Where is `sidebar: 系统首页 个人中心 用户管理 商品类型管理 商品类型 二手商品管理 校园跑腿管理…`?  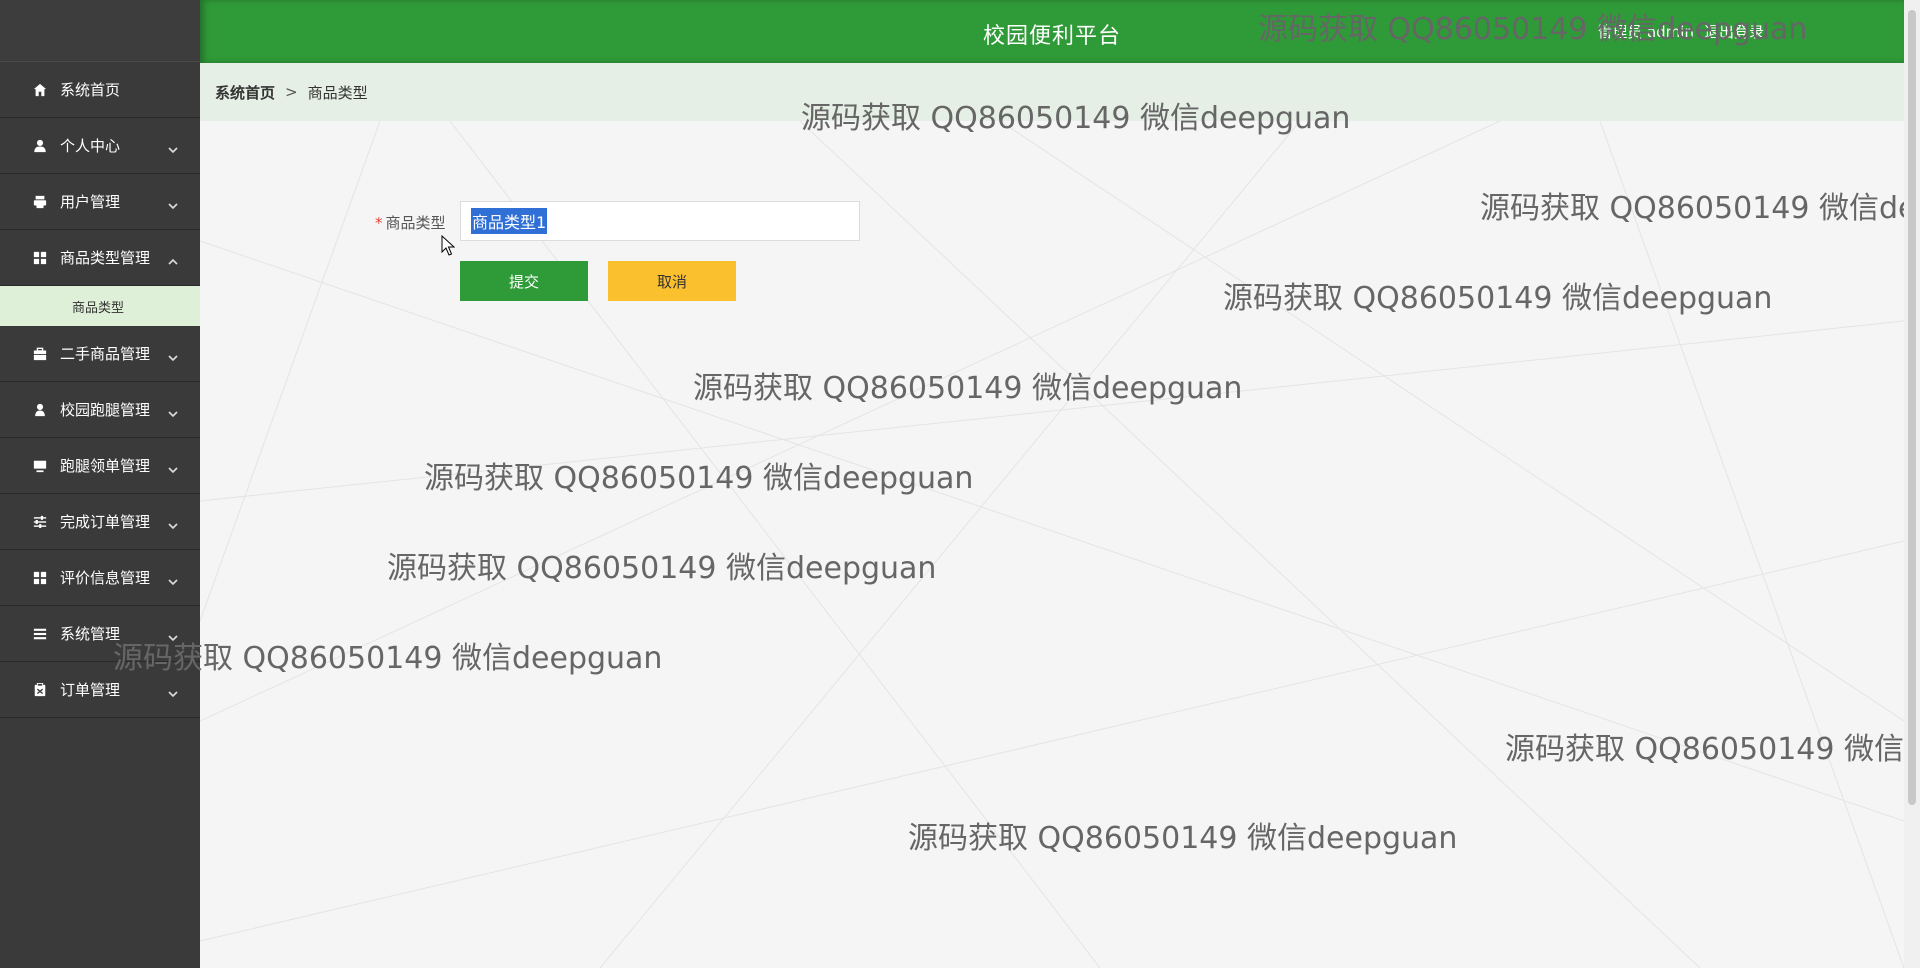
sidebar: 系统首页 个人中心 用户管理 商品类型管理 商品类型 二手商品管理 校园跑腿管理… is located at coordinates (100, 484).